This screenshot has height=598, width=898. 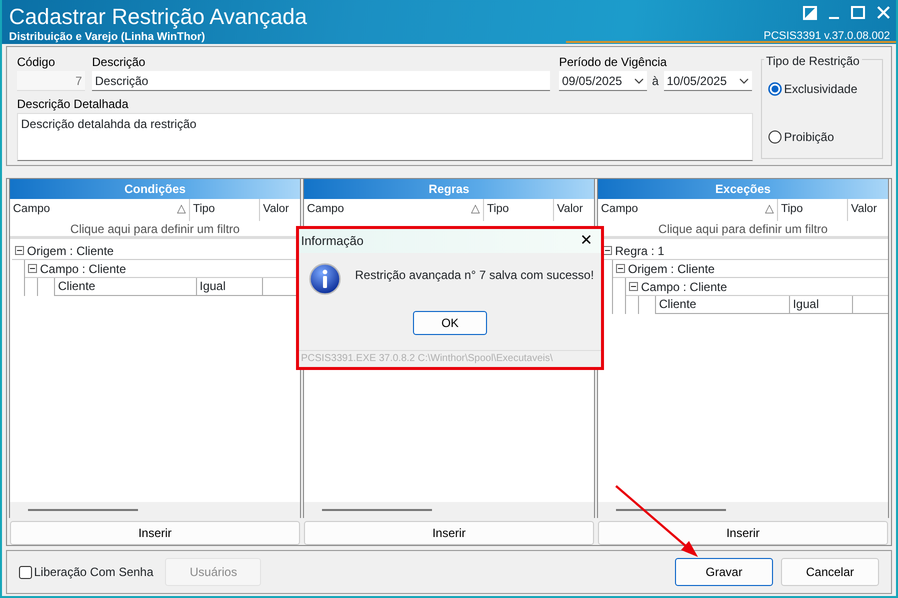 What do you see at coordinates (119, 62) in the screenshot?
I see `field-label: Descrição` at bounding box center [119, 62].